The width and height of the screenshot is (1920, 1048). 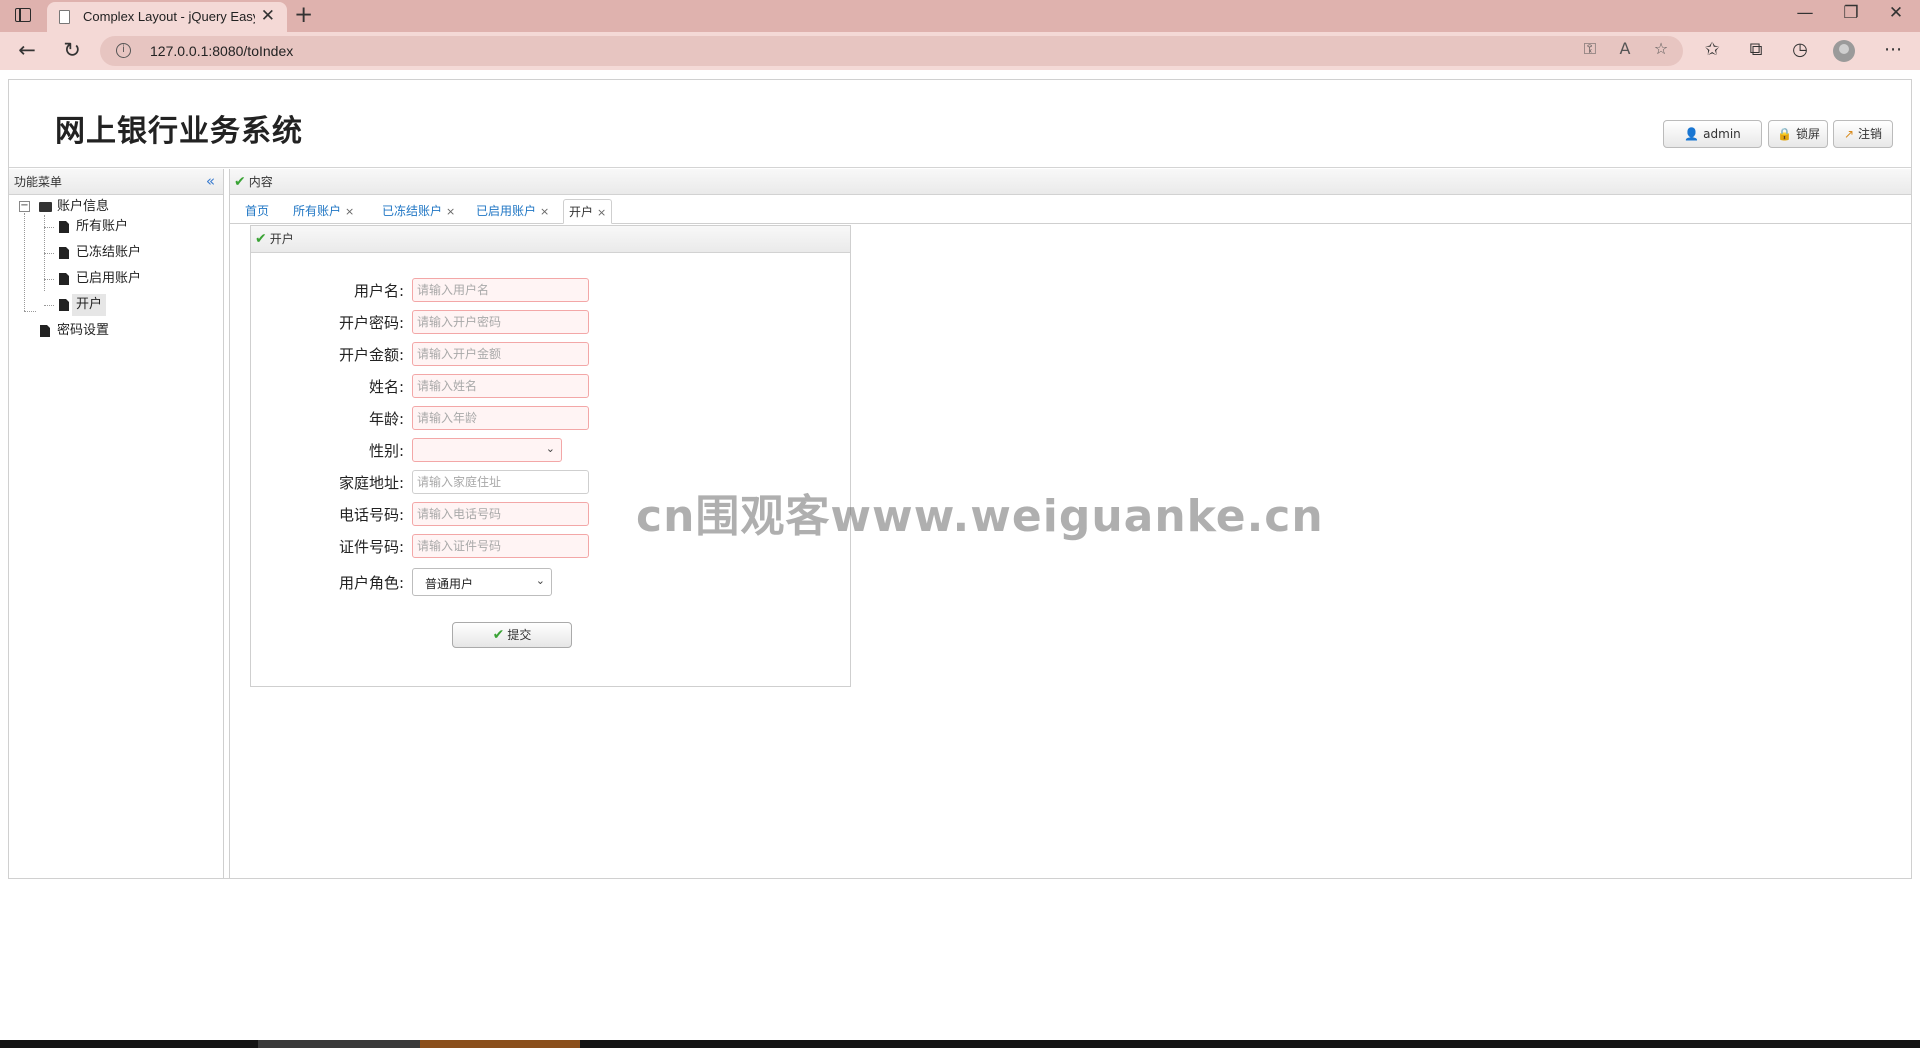 What do you see at coordinates (1070, 182) in the screenshot?
I see `content-header: ✔ 内容` at bounding box center [1070, 182].